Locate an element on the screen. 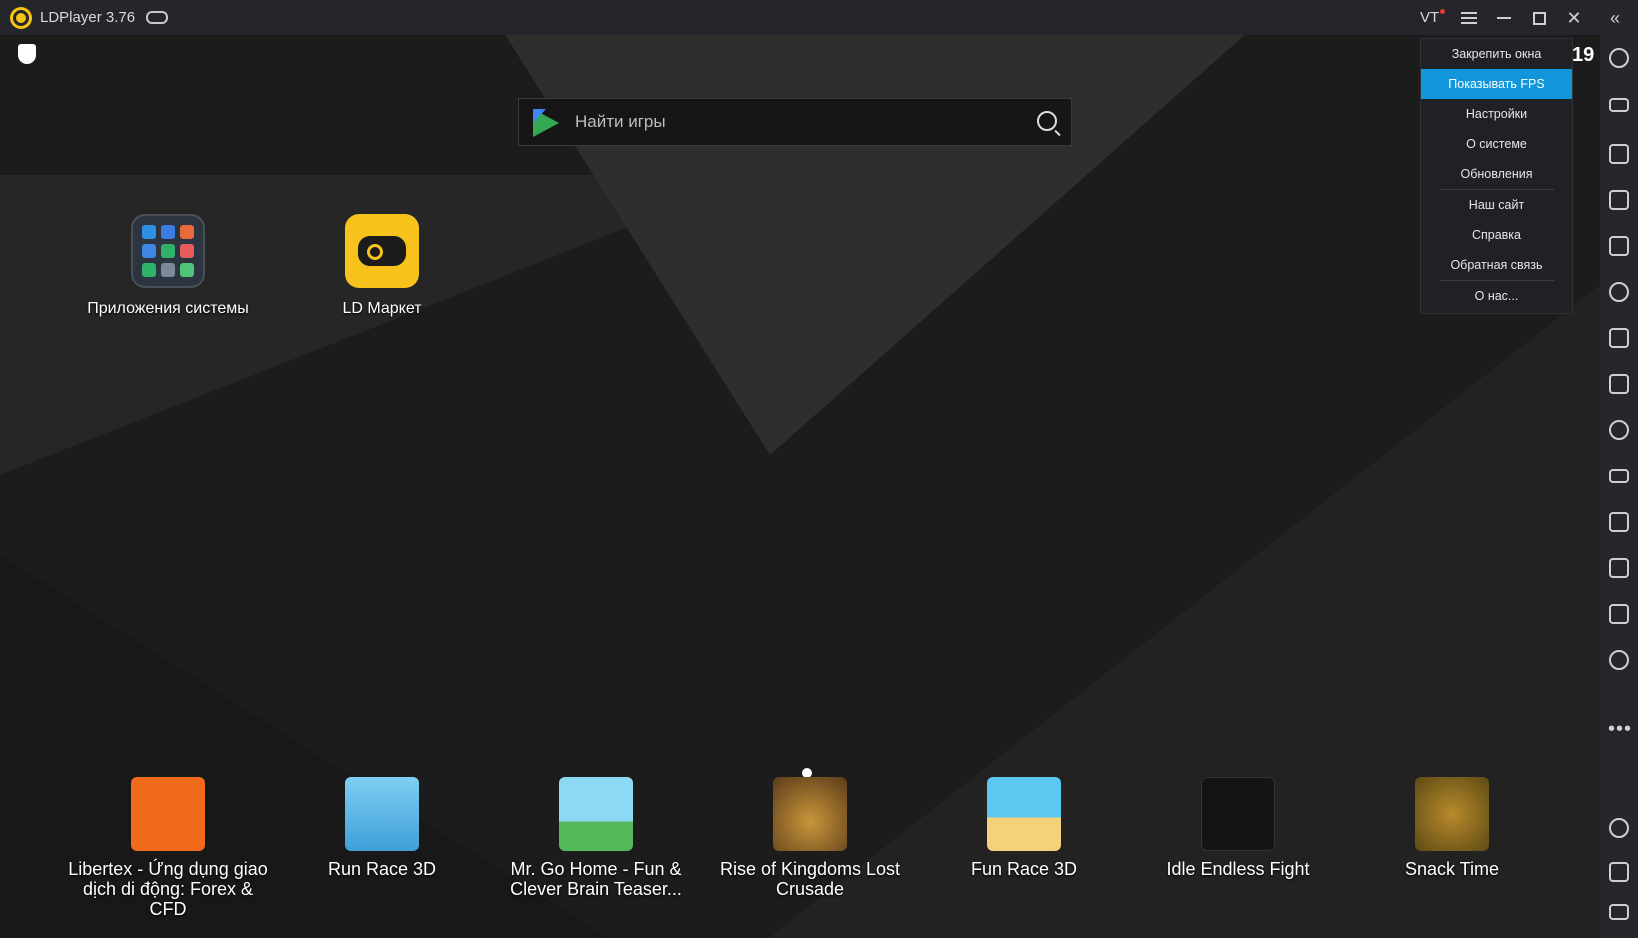 This screenshot has height=938, width=1638. app-label-line: Libertex - Ứng dụng giao is located at coordinates (168, 869).